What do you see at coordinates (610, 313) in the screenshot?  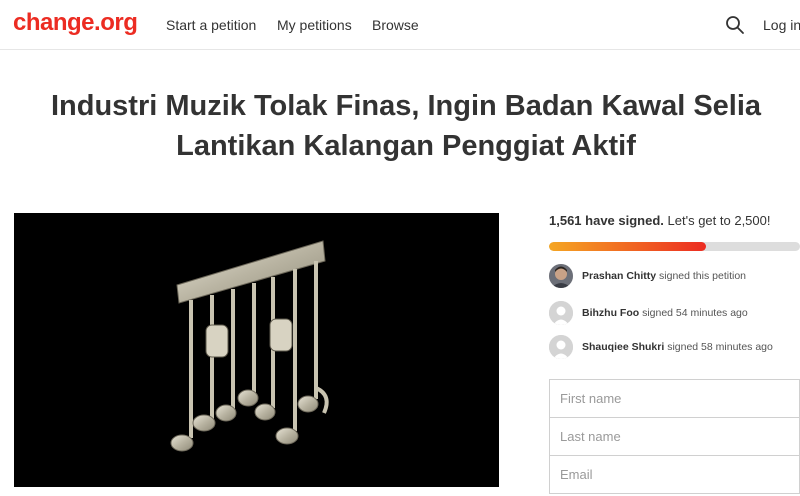 I see `signer-name: Bihzhu Foo` at bounding box center [610, 313].